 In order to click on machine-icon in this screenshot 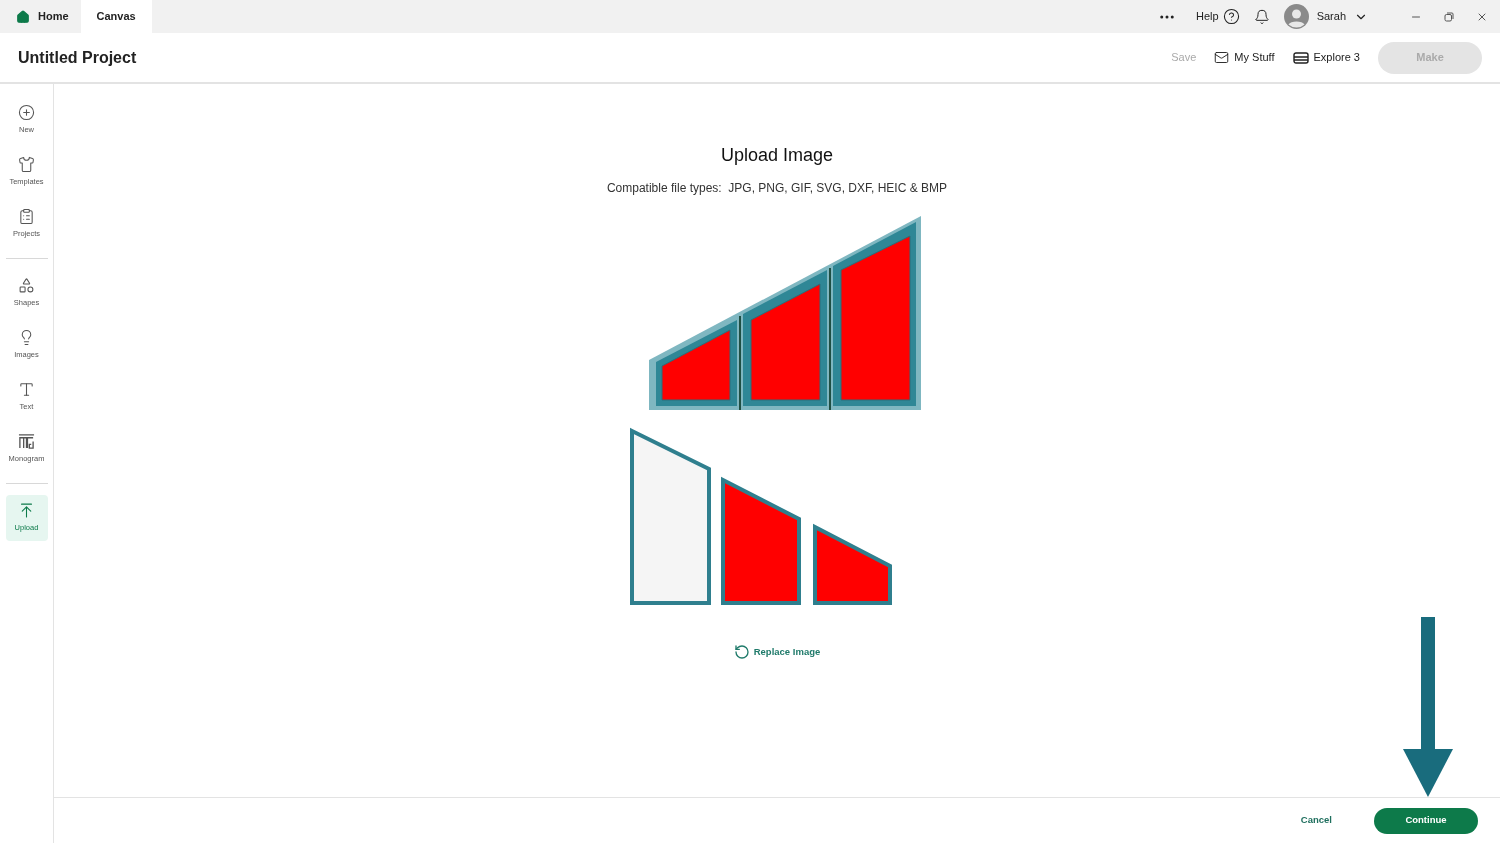, I will do `click(1300, 57)`.